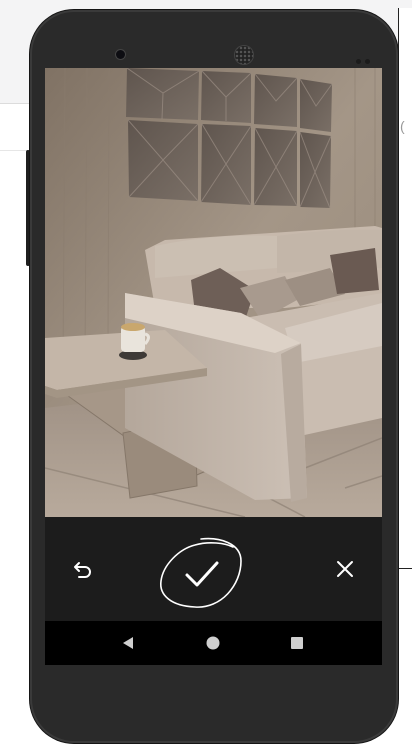  I want to click on proximity-sensors, so click(366, 57).